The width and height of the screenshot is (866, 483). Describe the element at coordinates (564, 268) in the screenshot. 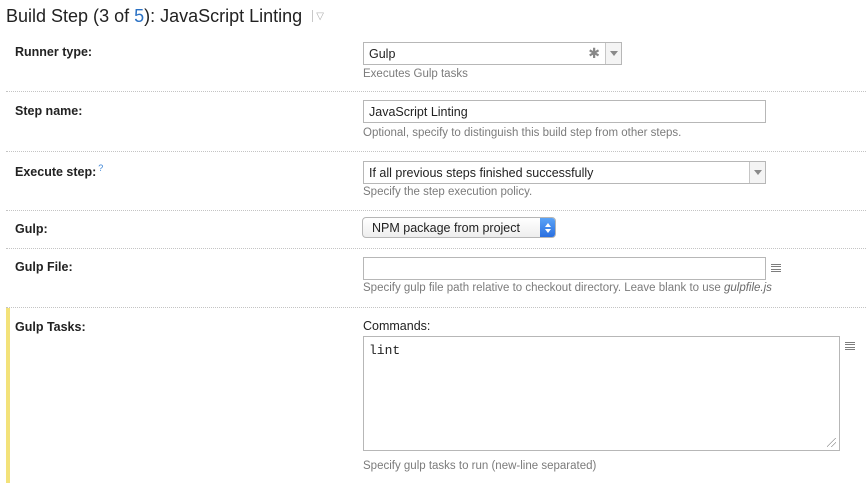

I see `gulp-file-input` at that location.